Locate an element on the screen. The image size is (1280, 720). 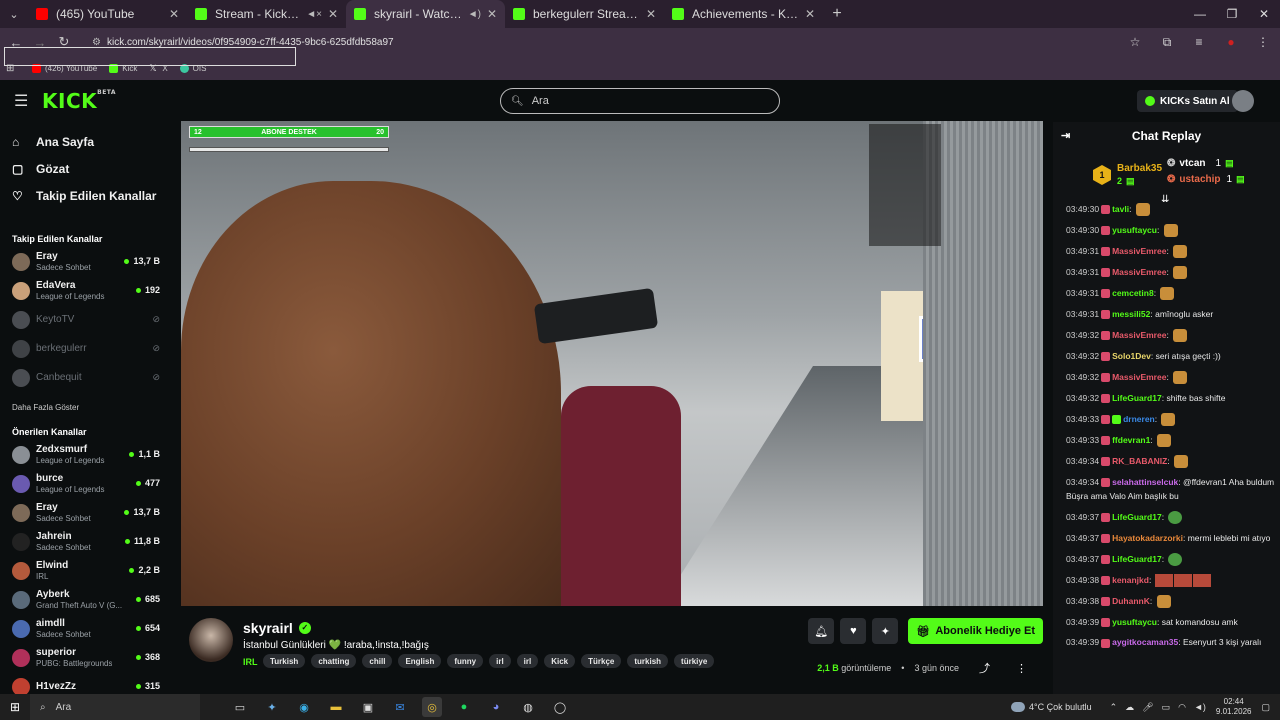
tab-search-icon: ⌄ is located at coordinates (14, 14).